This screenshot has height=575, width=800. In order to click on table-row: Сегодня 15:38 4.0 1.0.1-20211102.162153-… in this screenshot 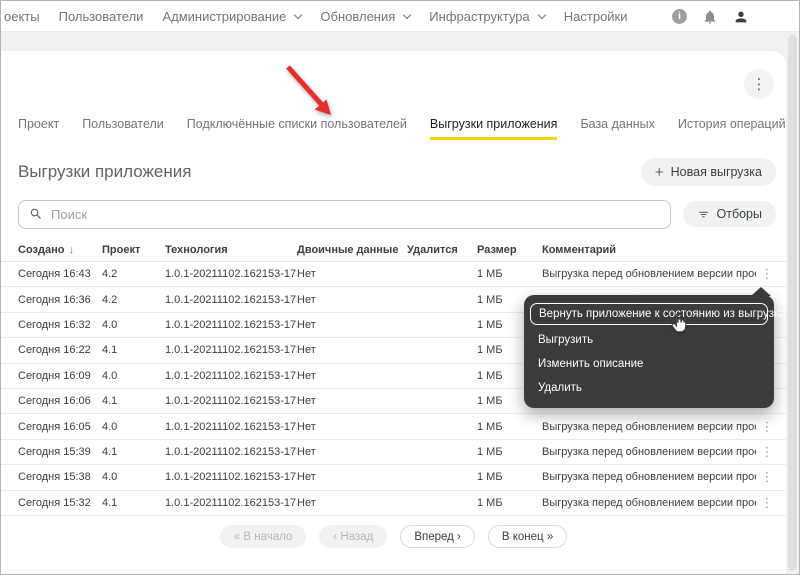, I will do `click(393, 478)`.